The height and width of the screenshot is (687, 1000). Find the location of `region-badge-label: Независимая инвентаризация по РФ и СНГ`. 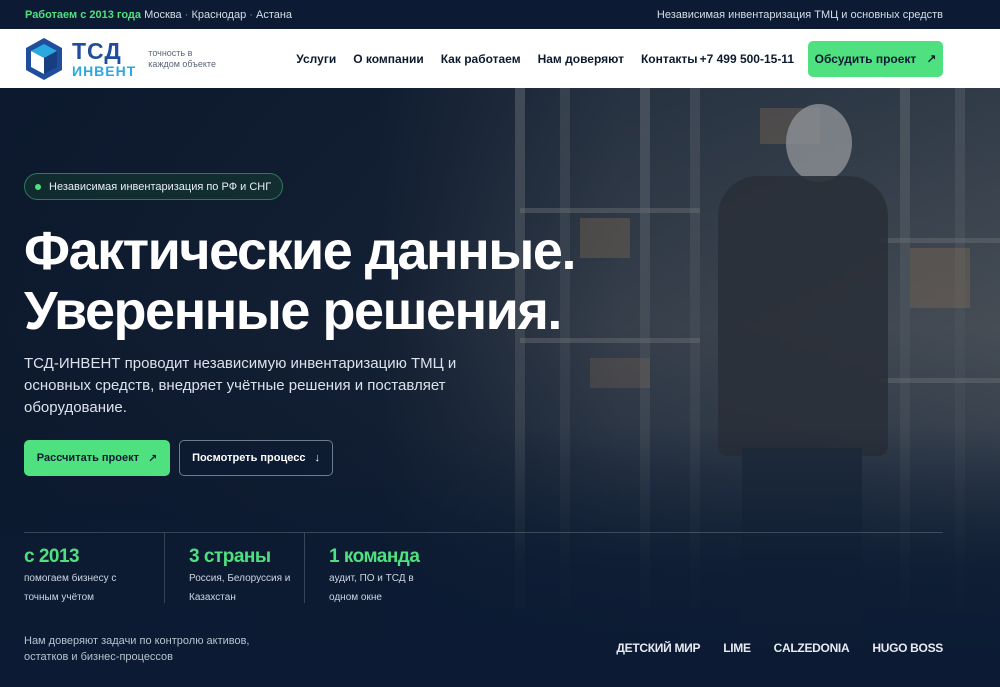

region-badge-label: Независимая инвентаризация по РФ и СНГ is located at coordinates (160, 186).